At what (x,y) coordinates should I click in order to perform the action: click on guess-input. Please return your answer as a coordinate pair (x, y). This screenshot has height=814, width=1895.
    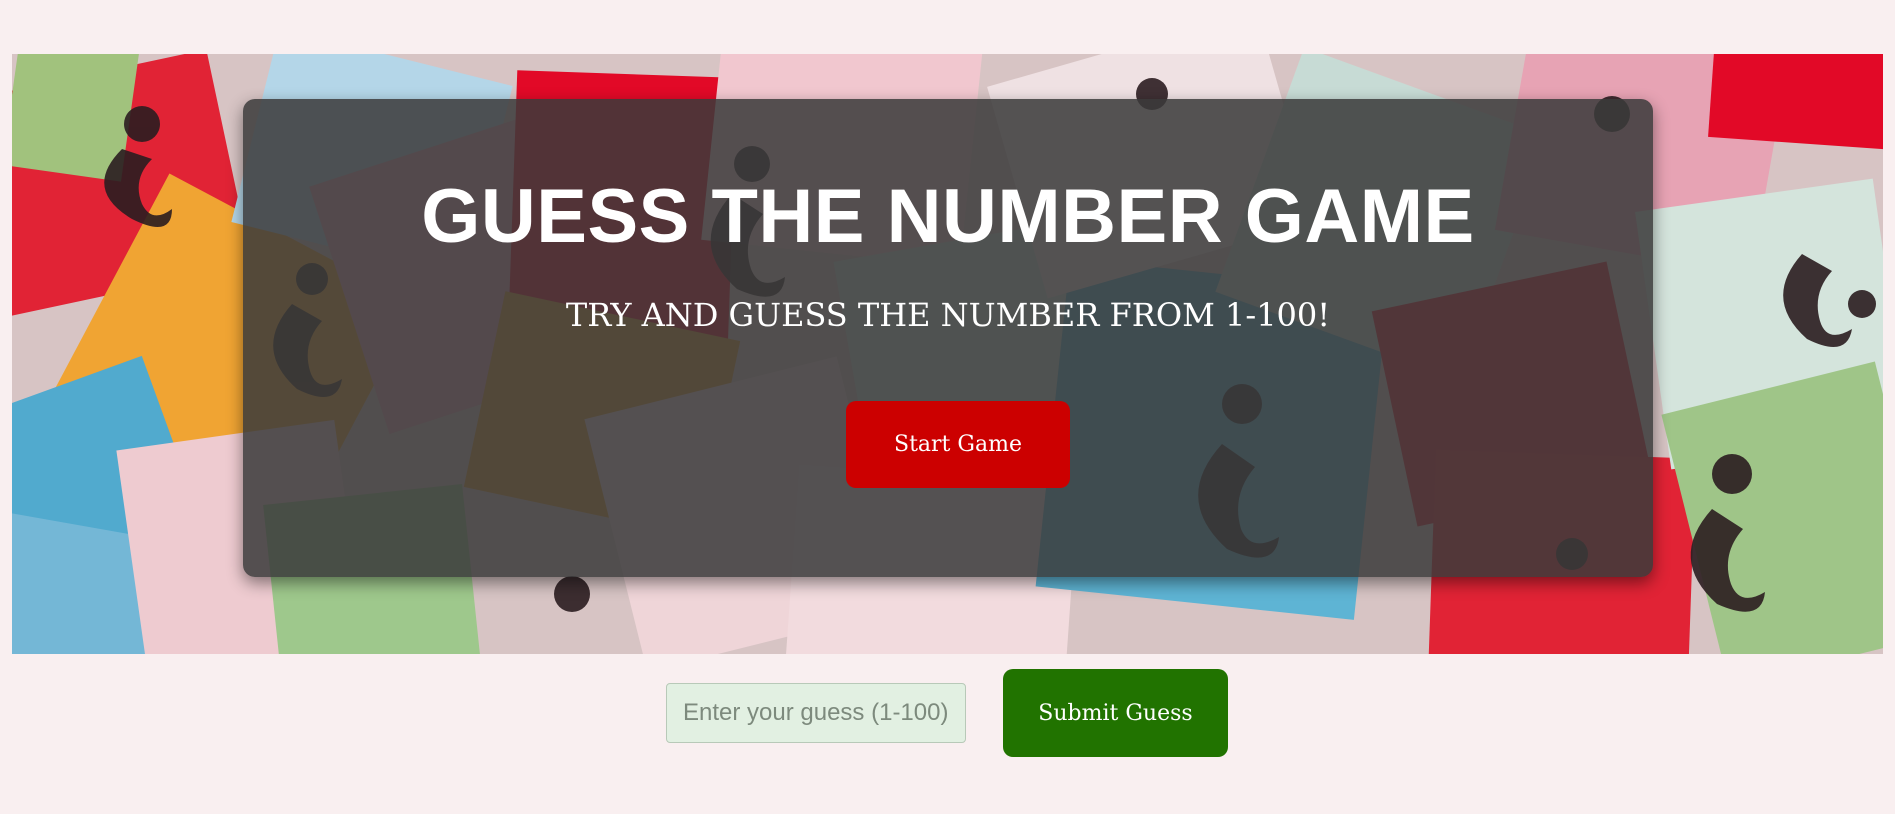
    Looking at the image, I should click on (816, 713).